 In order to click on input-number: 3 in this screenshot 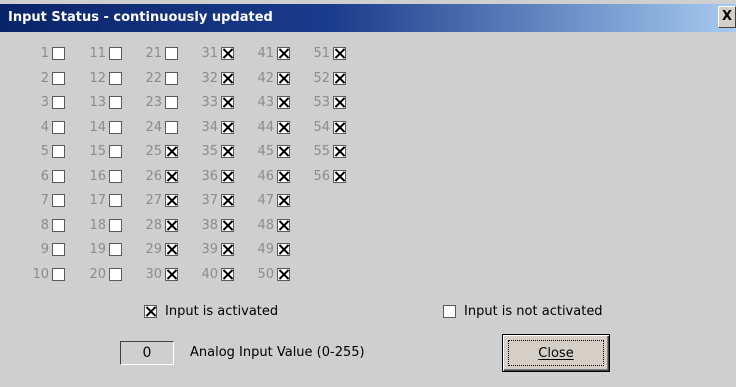, I will do `click(44, 102)`.